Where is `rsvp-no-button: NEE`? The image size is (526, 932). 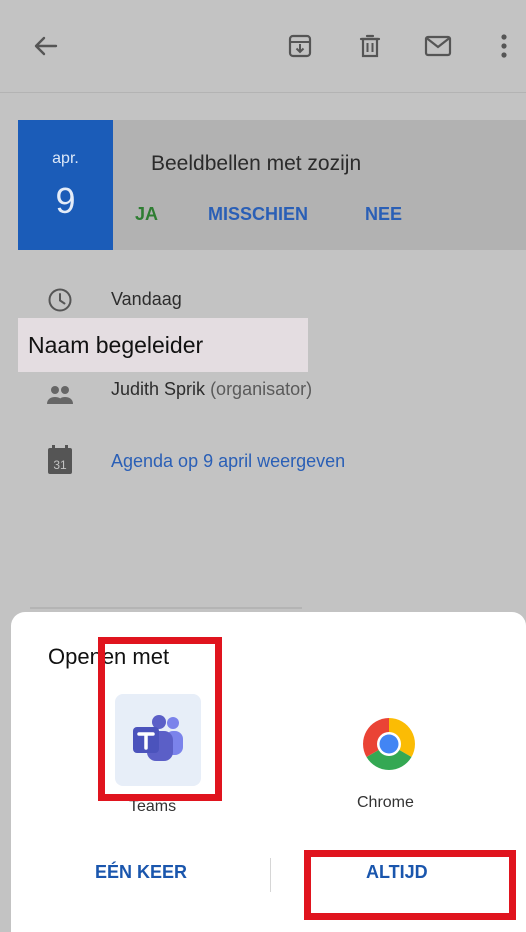 rsvp-no-button: NEE is located at coordinates (383, 214).